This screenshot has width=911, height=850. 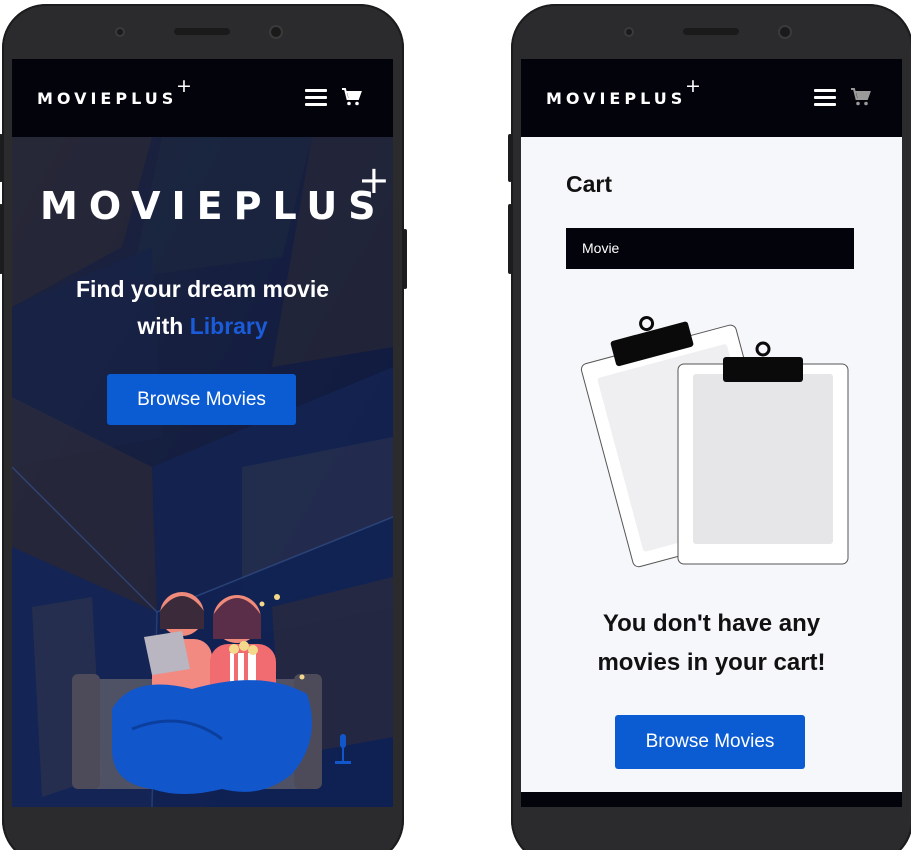 What do you see at coordinates (405, 259) in the screenshot?
I see `phone-power-button` at bounding box center [405, 259].